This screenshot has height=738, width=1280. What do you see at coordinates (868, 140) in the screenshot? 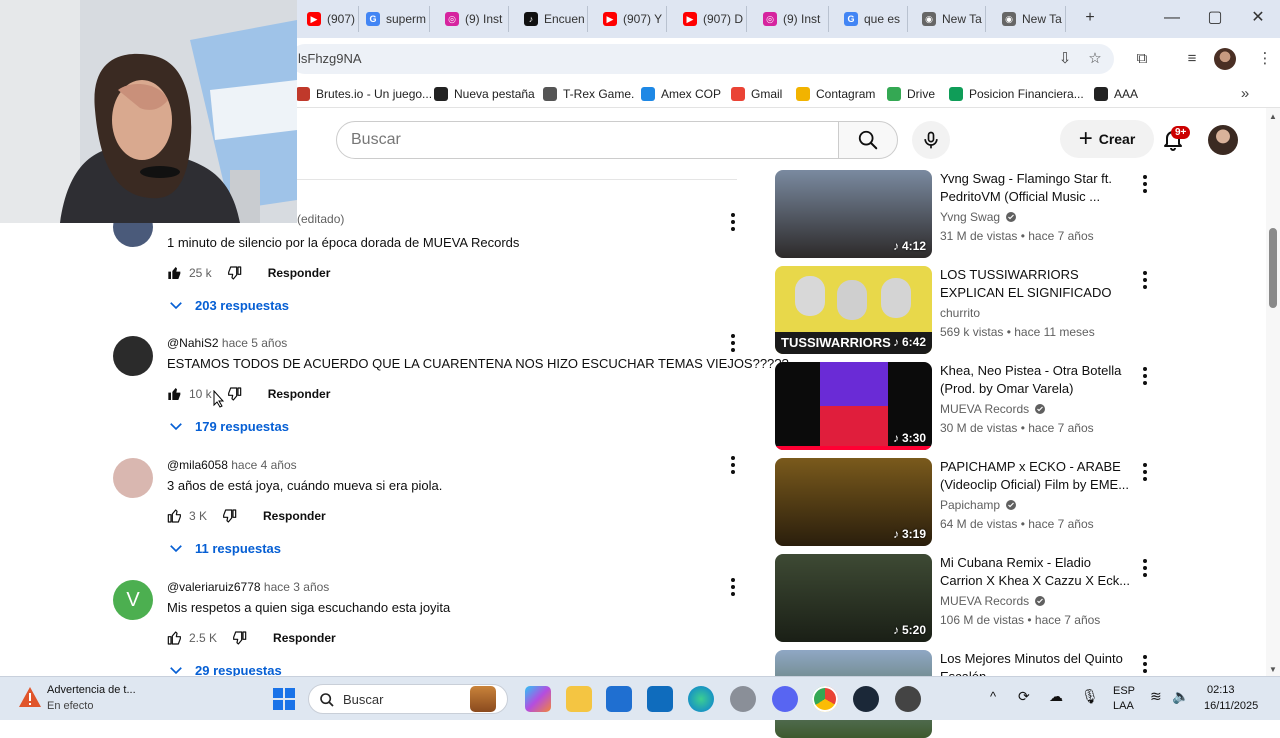
I see `search-button` at bounding box center [868, 140].